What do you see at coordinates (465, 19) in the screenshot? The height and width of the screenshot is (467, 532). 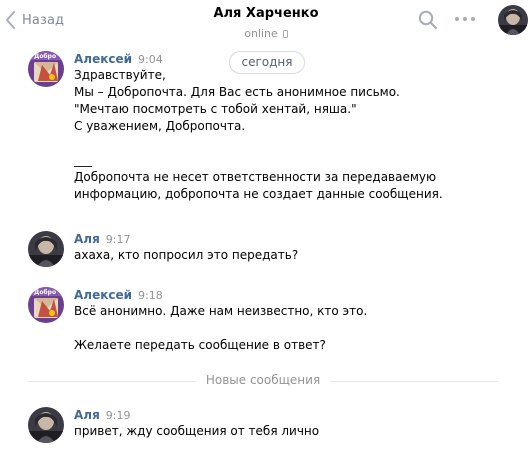 I see `more-icon` at bounding box center [465, 19].